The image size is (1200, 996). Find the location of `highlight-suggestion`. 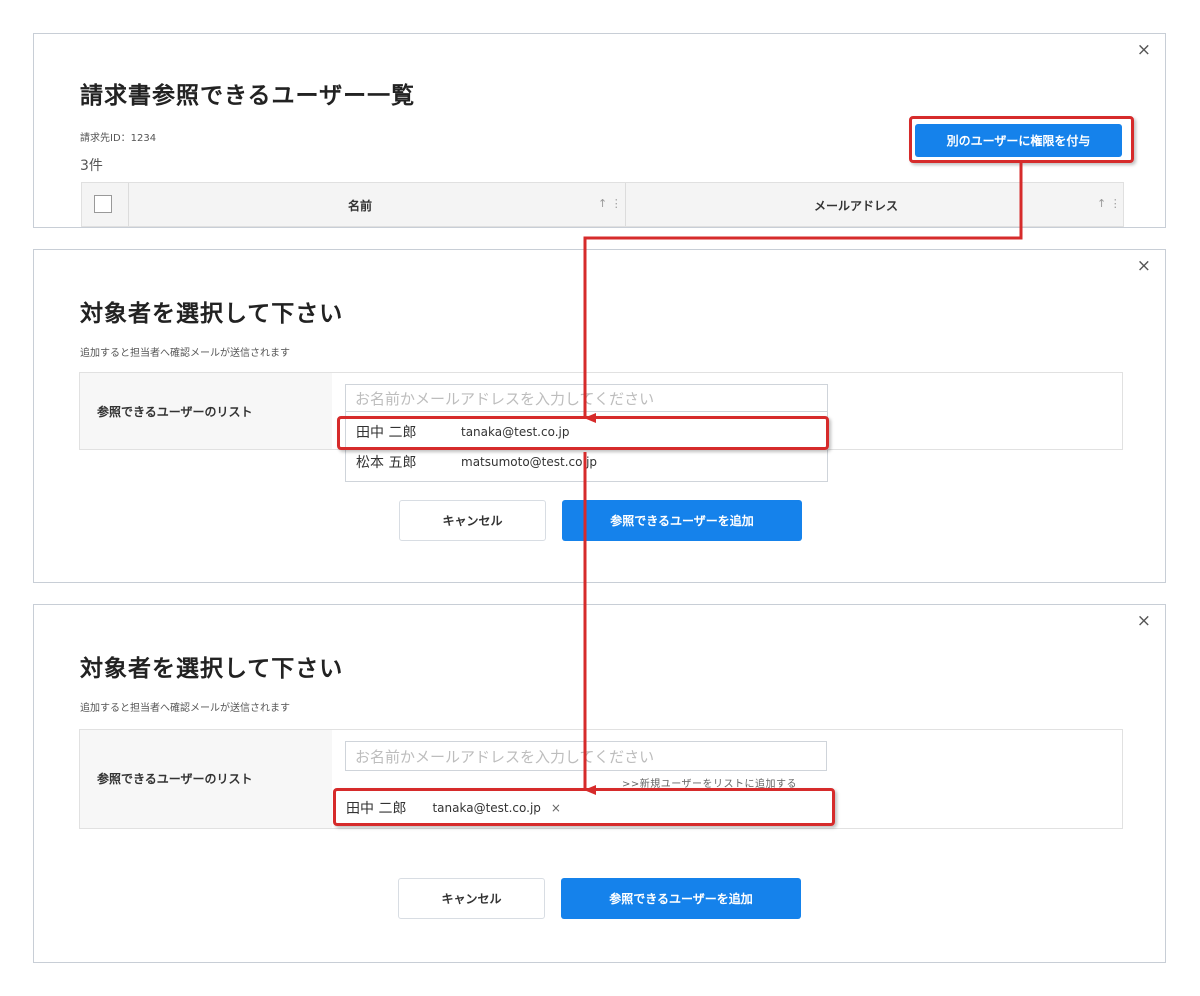

highlight-suggestion is located at coordinates (583, 433).